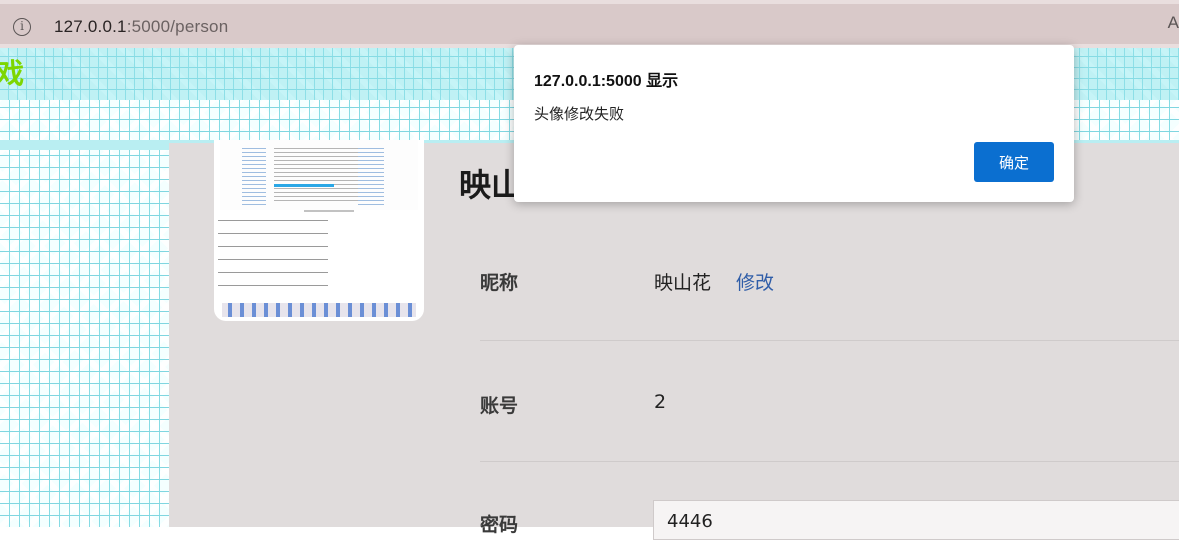  I want to click on browser-address-bar: i 127.0.0.1:5000/person A, so click(589, 24).